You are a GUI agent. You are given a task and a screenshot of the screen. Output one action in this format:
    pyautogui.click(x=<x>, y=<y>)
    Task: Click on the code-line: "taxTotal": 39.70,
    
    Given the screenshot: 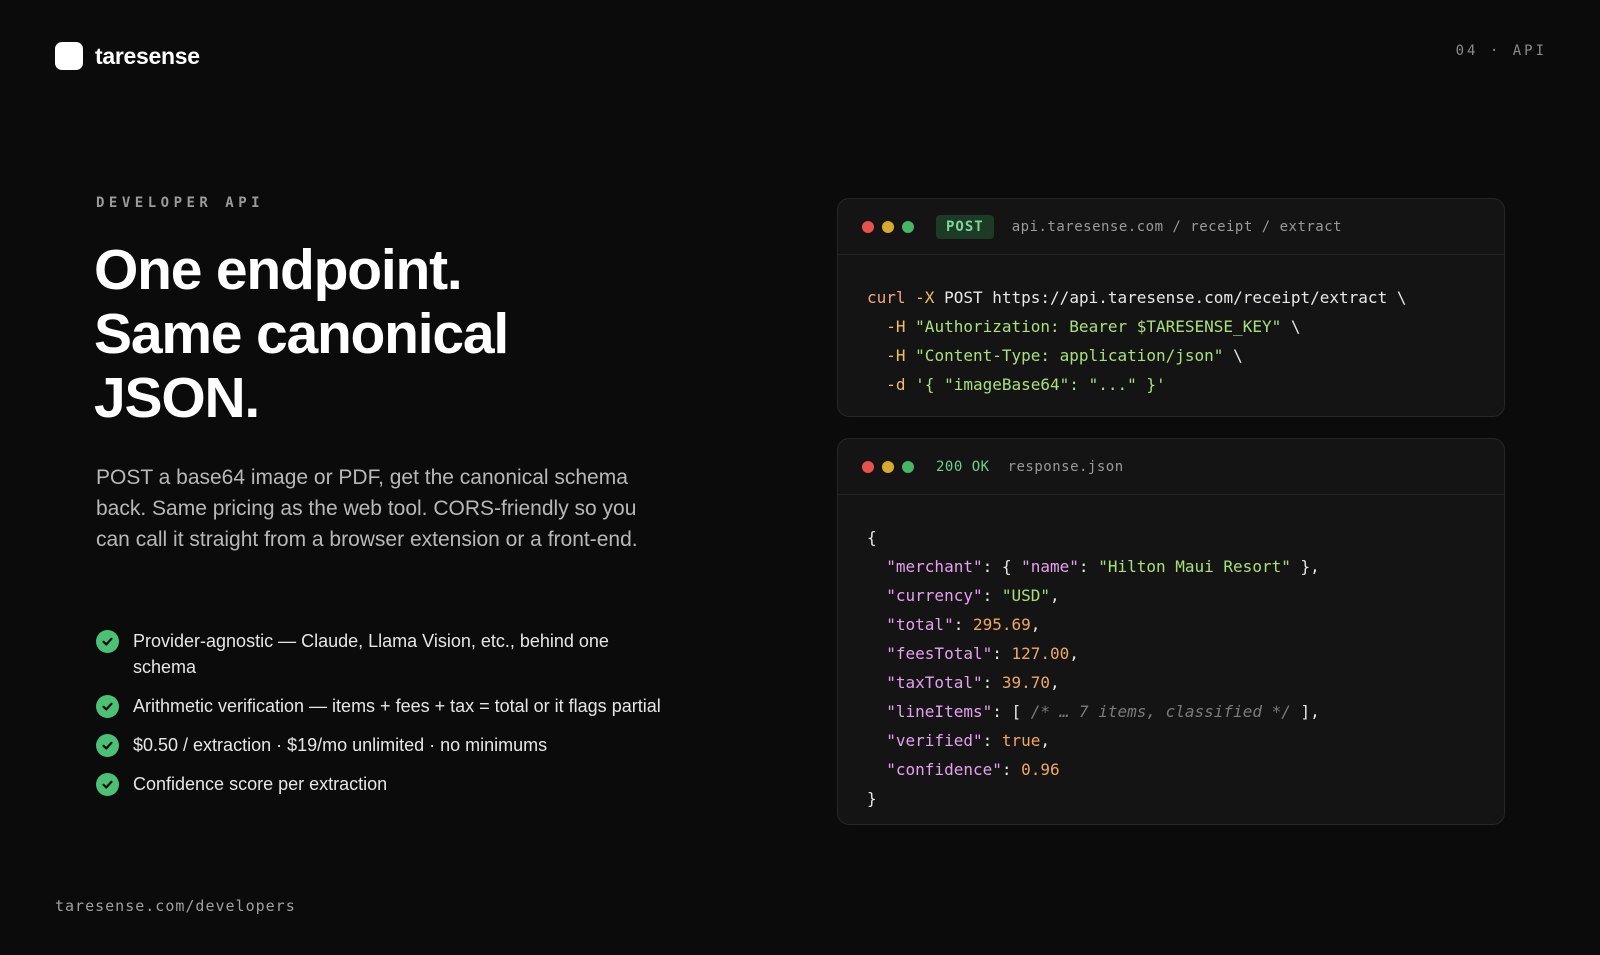 What is the action you would take?
    pyautogui.click(x=973, y=682)
    